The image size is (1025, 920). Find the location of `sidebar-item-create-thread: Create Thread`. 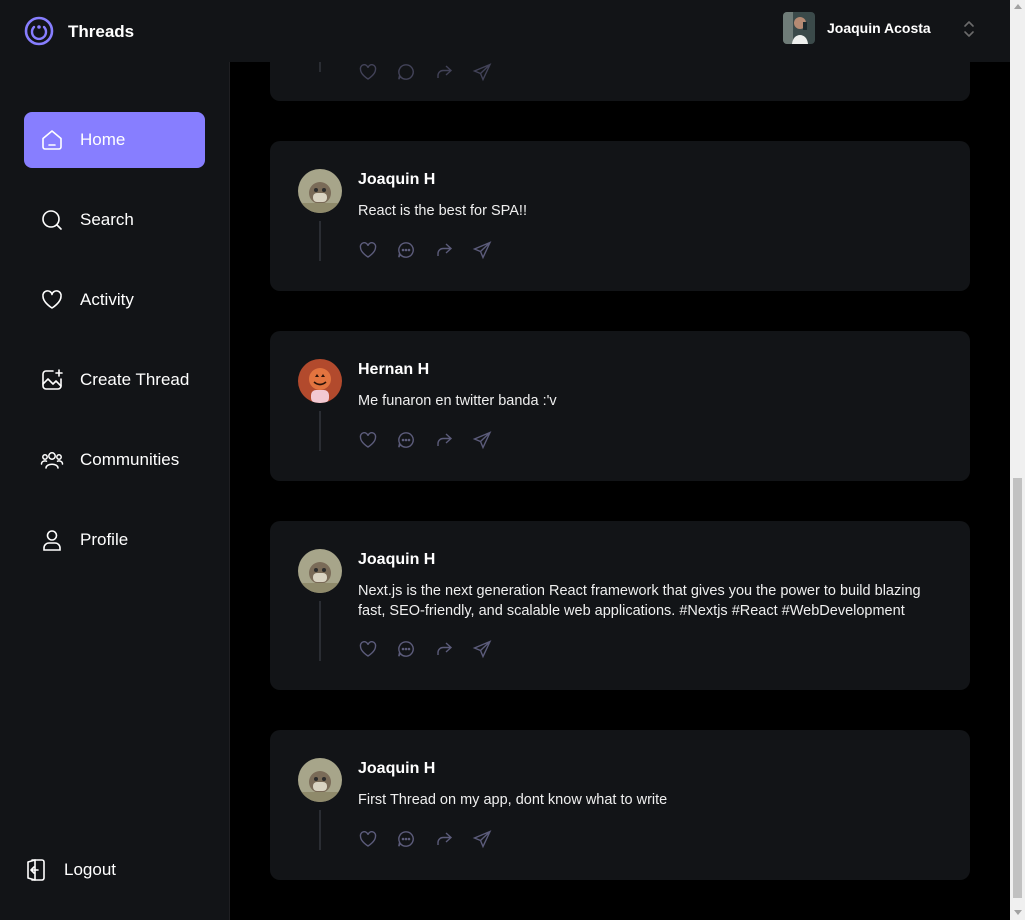

sidebar-item-create-thread: Create Thread is located at coordinates (114, 380).